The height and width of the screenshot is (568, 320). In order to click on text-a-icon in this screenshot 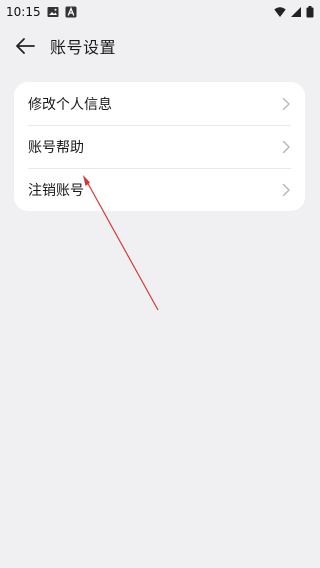, I will do `click(71, 12)`.